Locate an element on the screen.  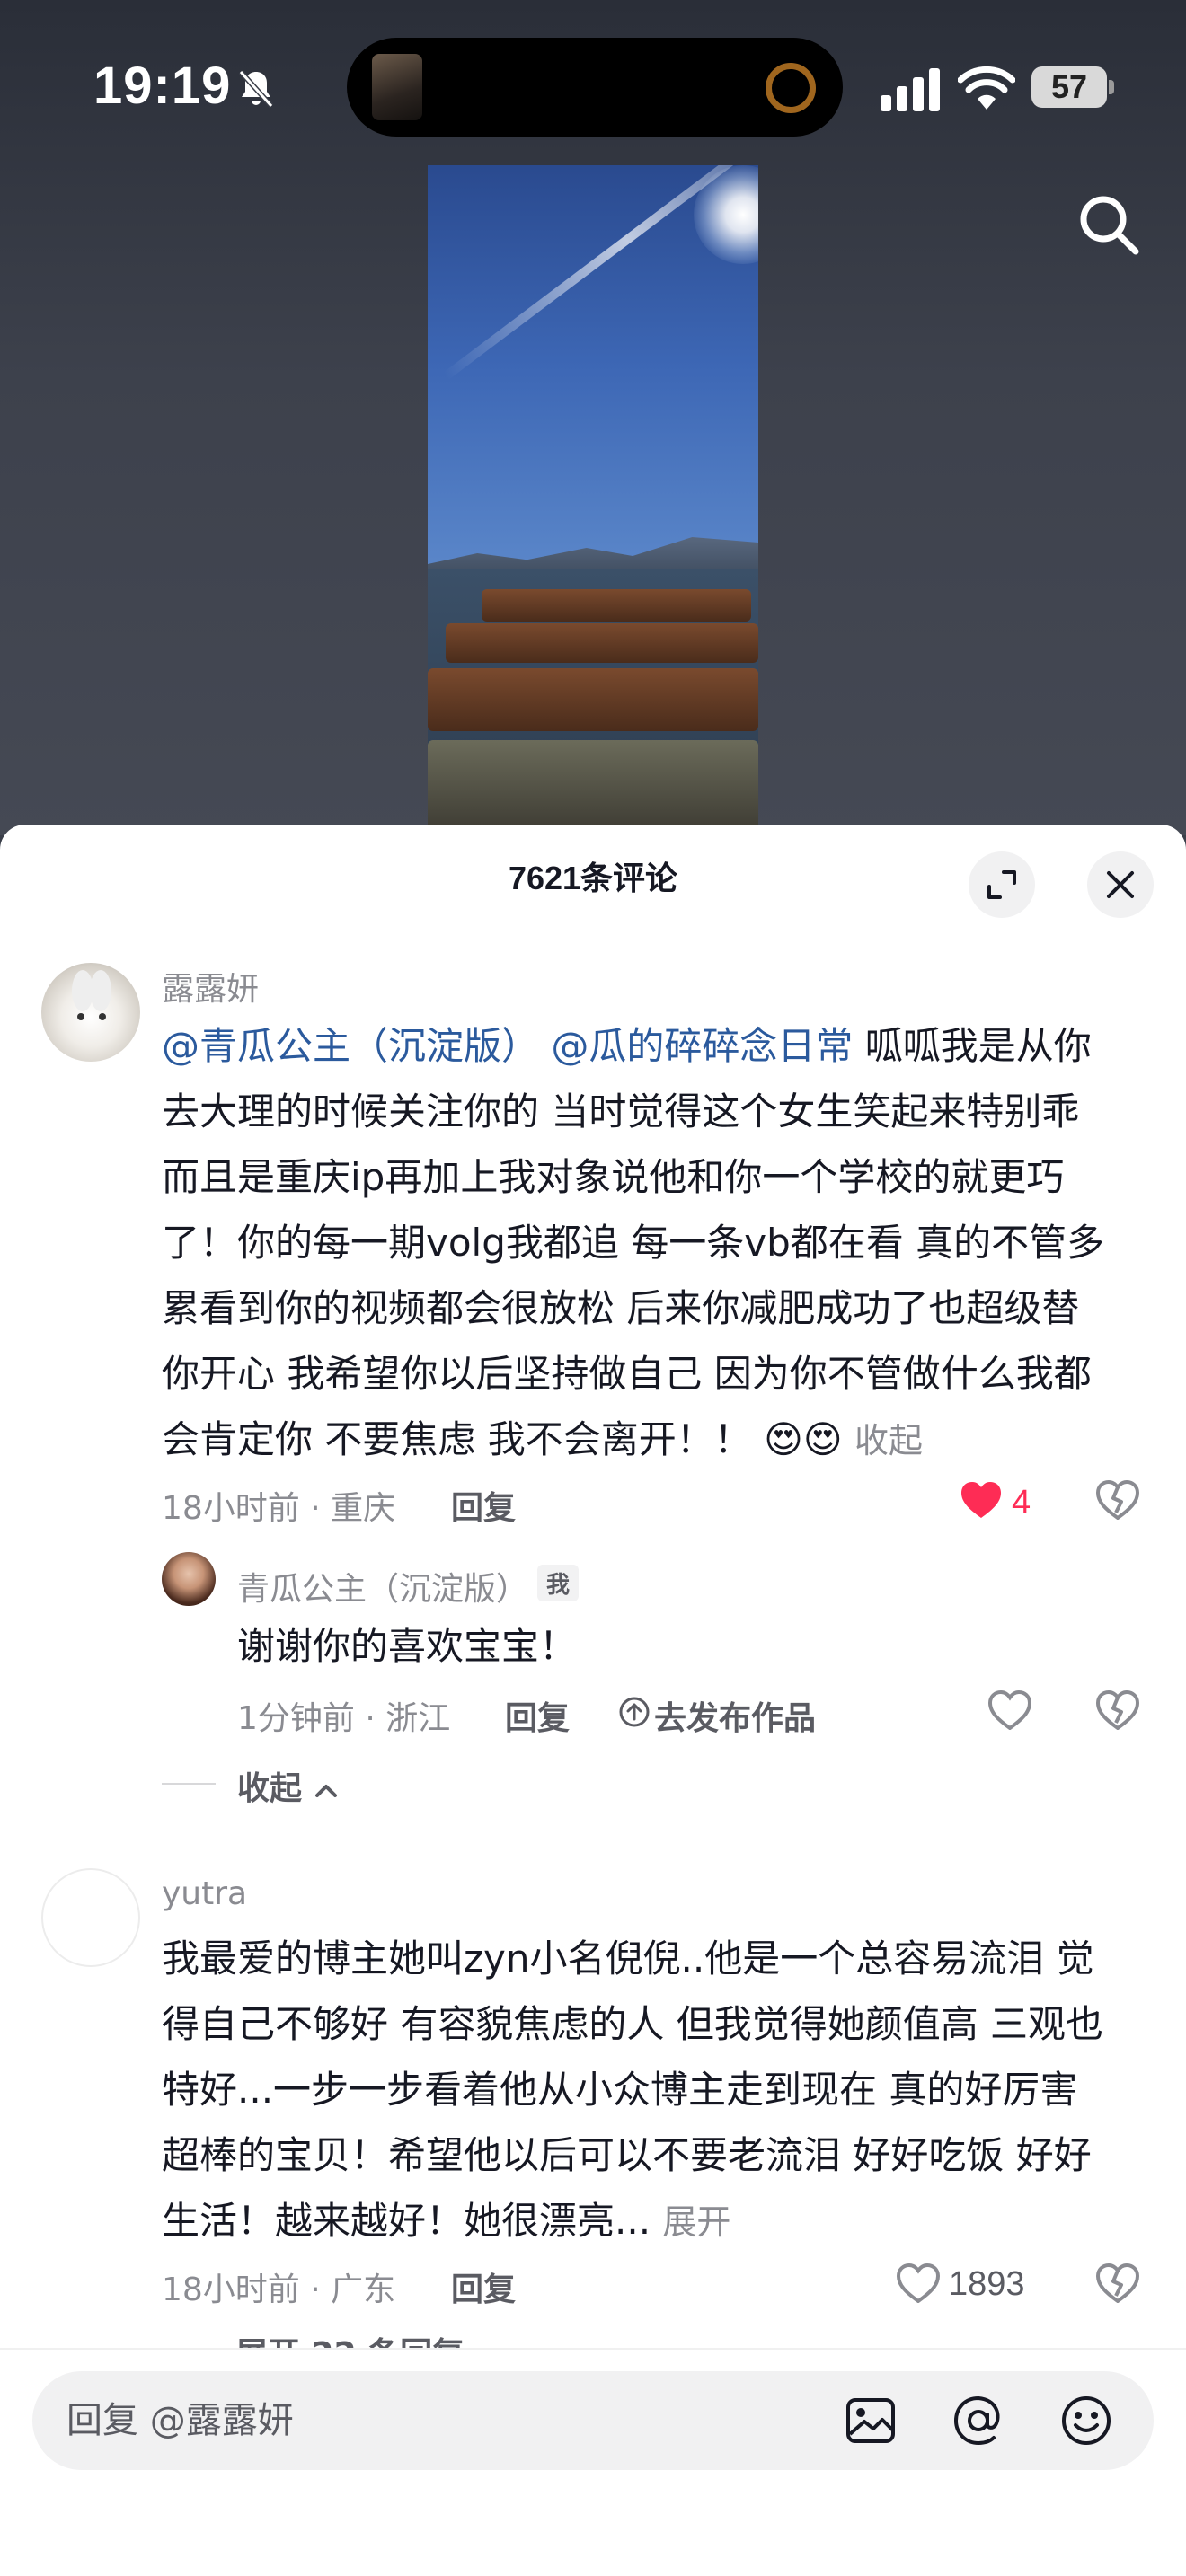
comment-line: 我最爱的博主她叫zyn小名倪倪..他是一个总容易流泪 觉 is located at coordinates (628, 1958).